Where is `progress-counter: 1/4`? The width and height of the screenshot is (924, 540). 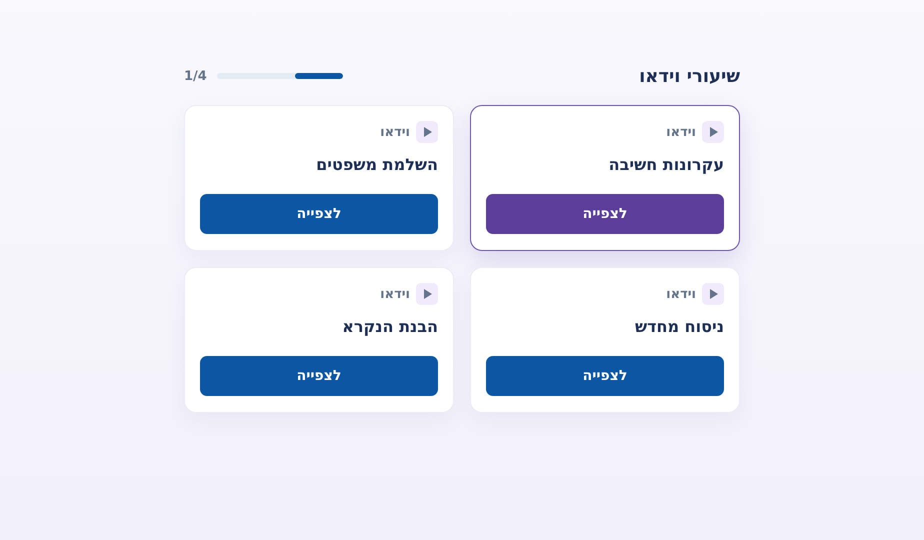 progress-counter: 1/4 is located at coordinates (195, 76).